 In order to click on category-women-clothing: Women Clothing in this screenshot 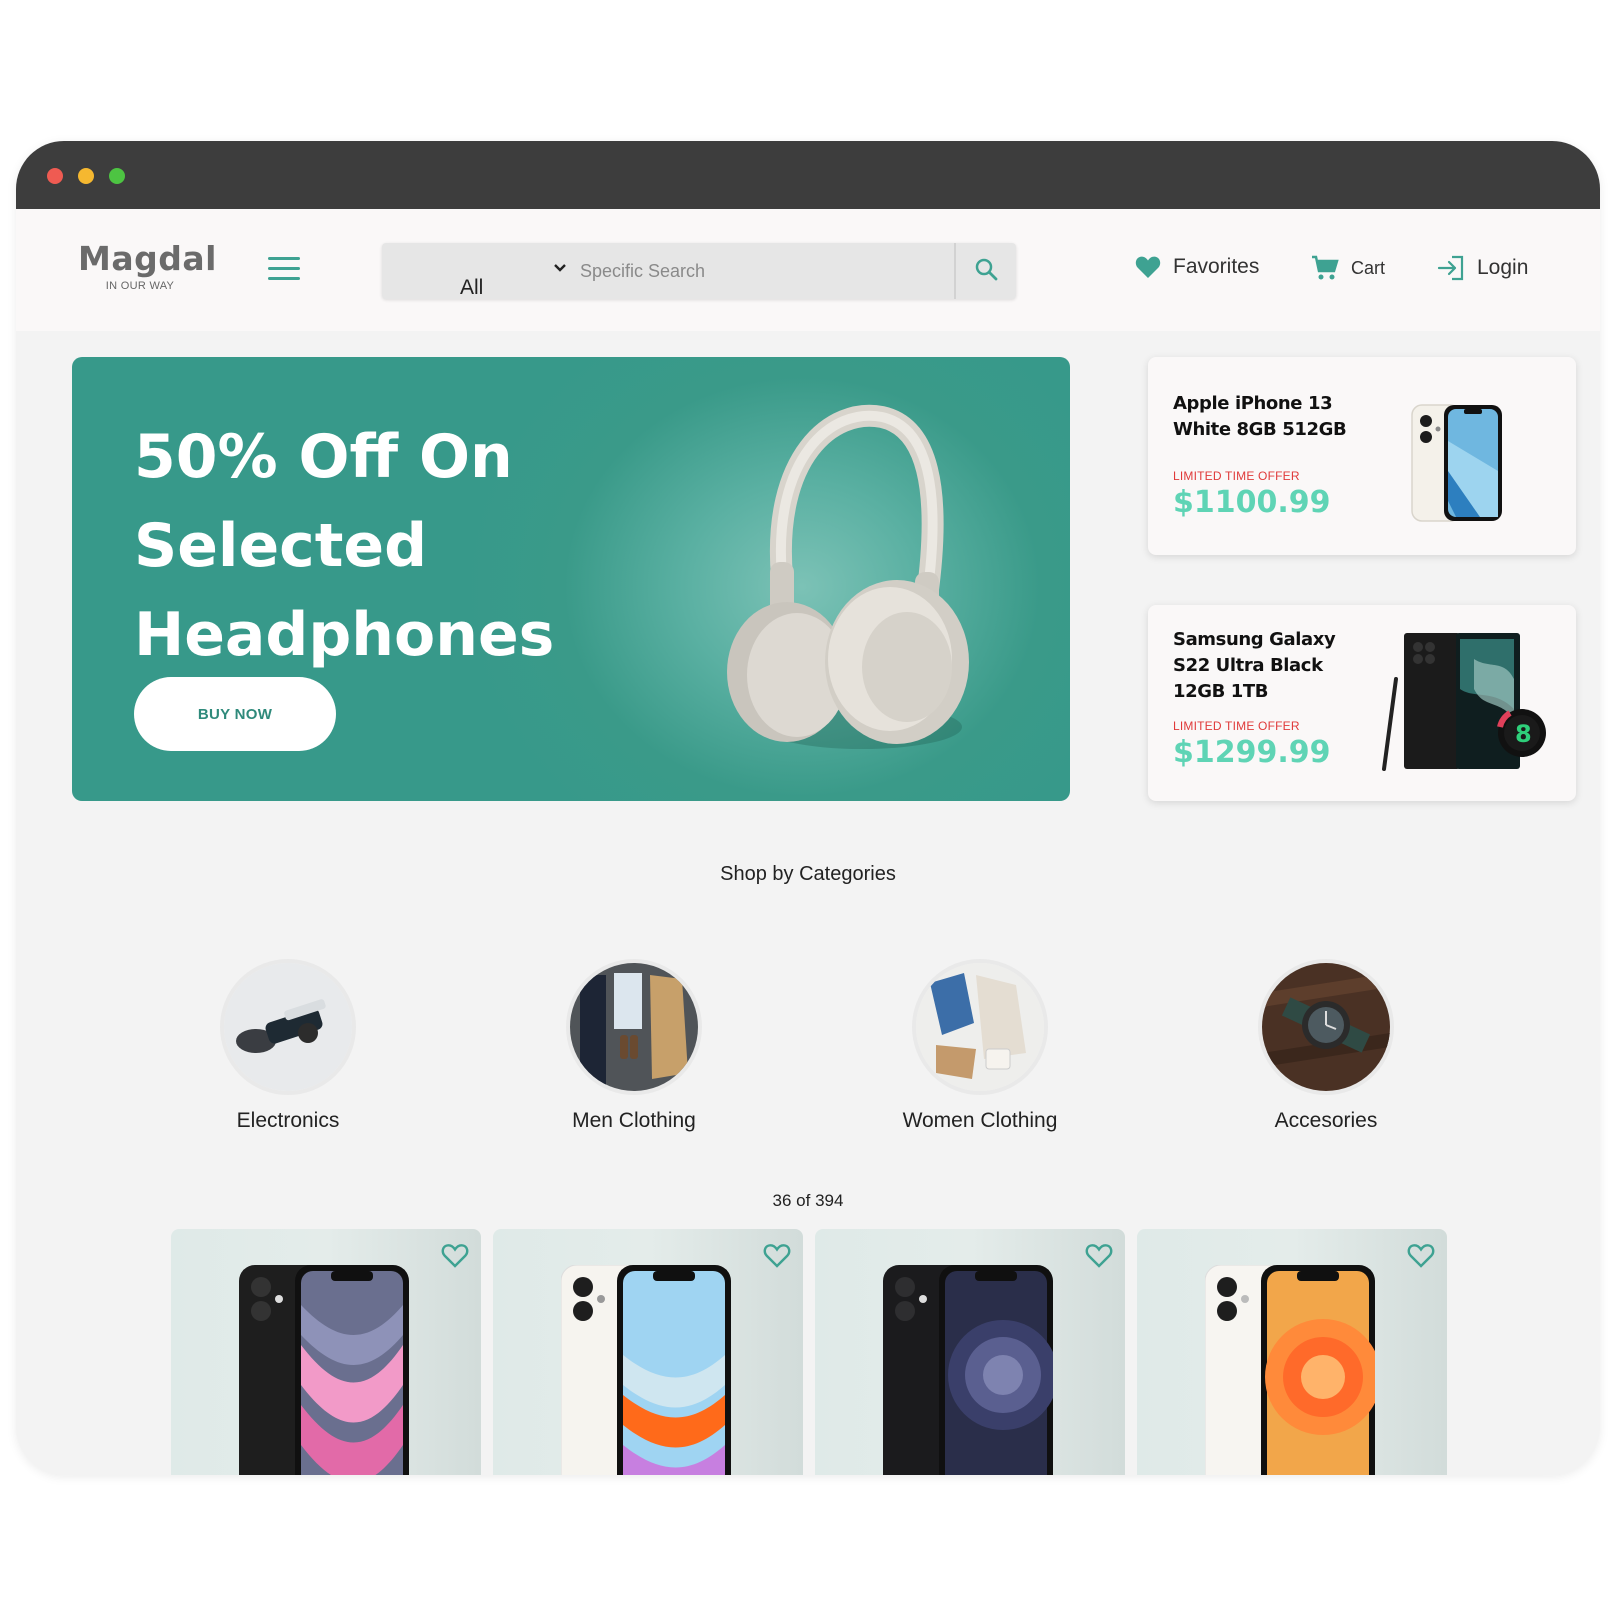, I will do `click(980, 1046)`.